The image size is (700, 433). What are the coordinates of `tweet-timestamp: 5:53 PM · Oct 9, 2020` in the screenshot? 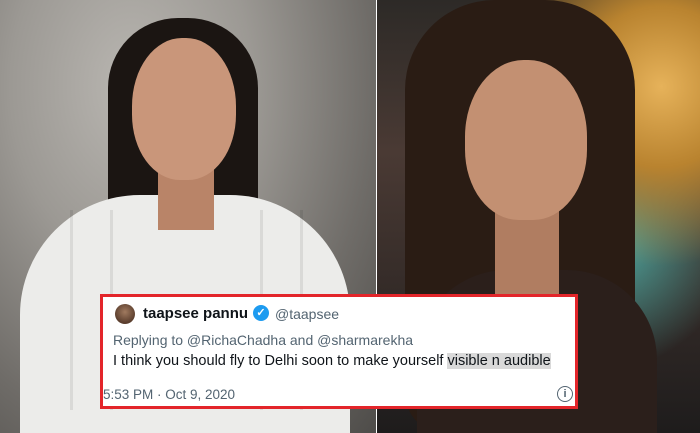 It's located at (169, 394).